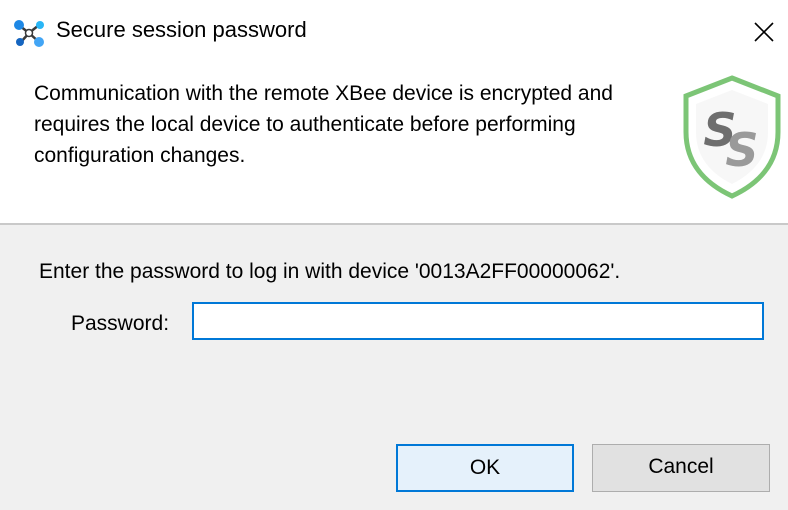 The width and height of the screenshot is (788, 510). I want to click on secure-session-shield-icon: S S, so click(732, 137).